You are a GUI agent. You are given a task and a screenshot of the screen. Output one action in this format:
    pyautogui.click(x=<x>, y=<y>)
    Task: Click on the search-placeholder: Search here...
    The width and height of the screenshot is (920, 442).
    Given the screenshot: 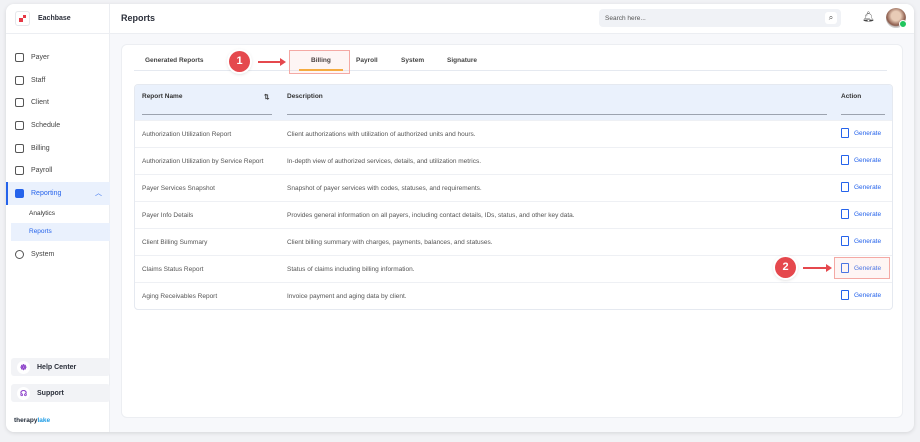 What is the action you would take?
    pyautogui.click(x=625, y=18)
    